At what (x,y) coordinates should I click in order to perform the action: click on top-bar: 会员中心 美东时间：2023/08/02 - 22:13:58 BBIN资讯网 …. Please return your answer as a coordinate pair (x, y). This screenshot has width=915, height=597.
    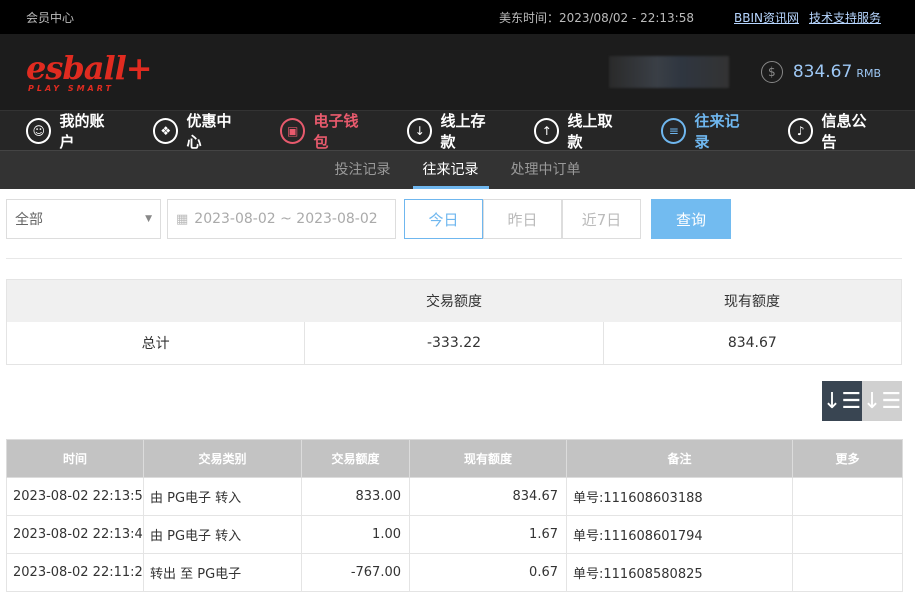
    Looking at the image, I should click on (457, 17).